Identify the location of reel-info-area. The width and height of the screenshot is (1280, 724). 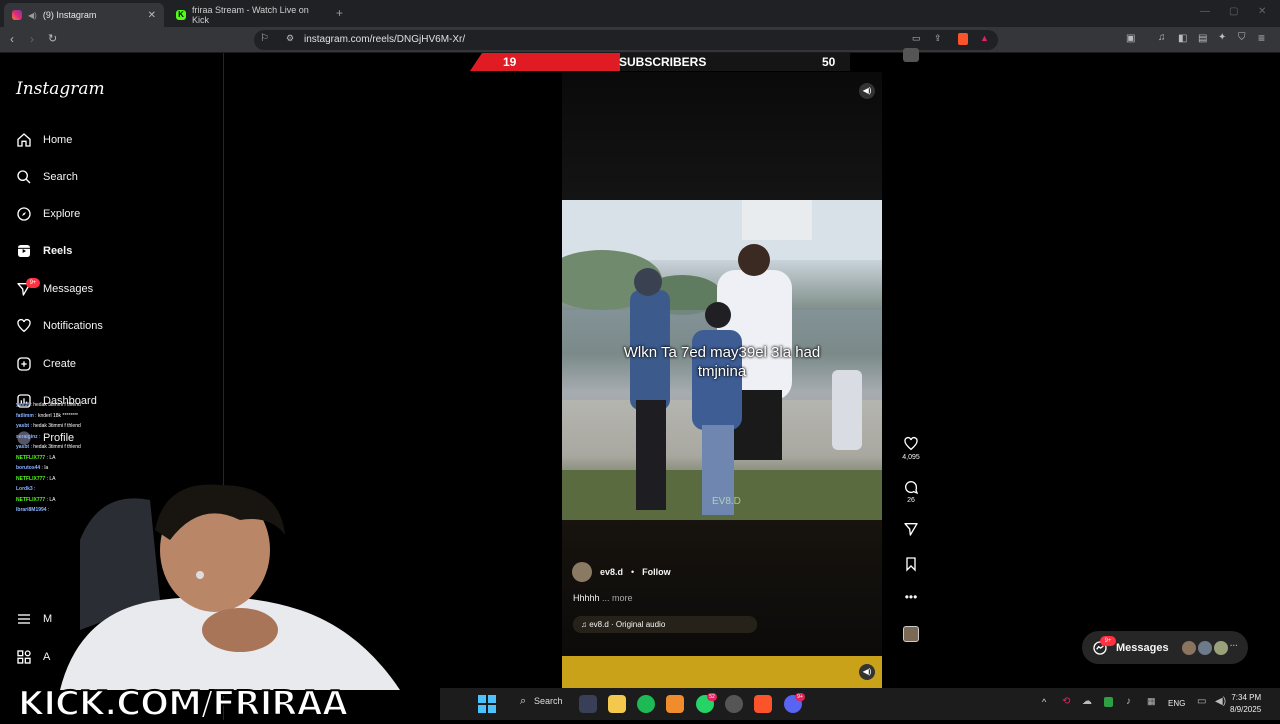
(722, 588).